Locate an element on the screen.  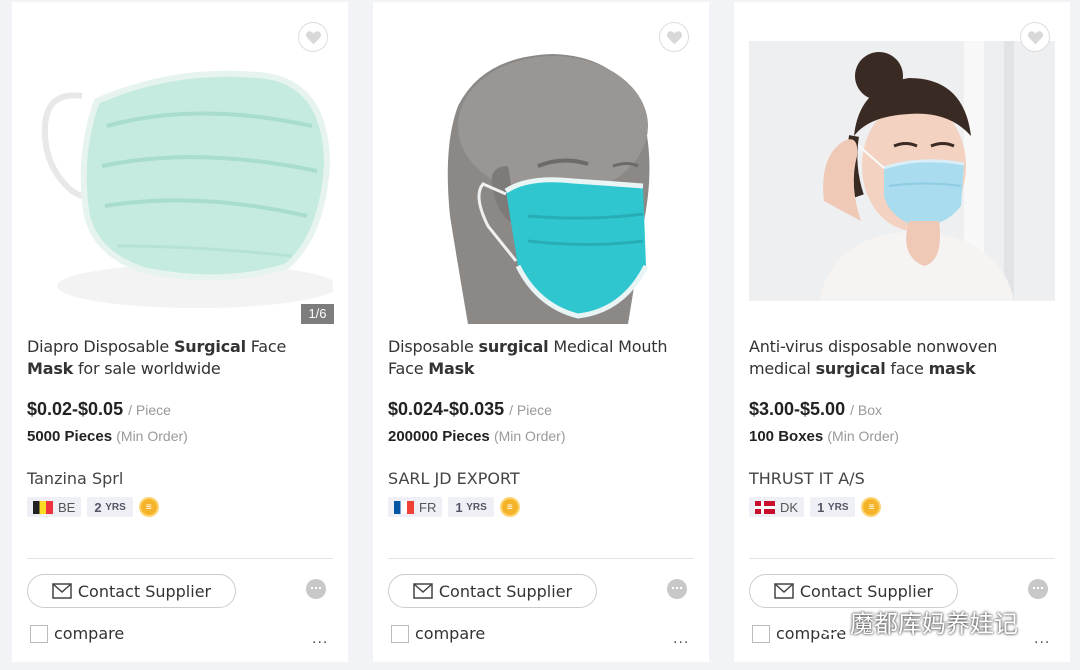
supplier-badges: BE 2 YRS ≡ is located at coordinates (93, 507).